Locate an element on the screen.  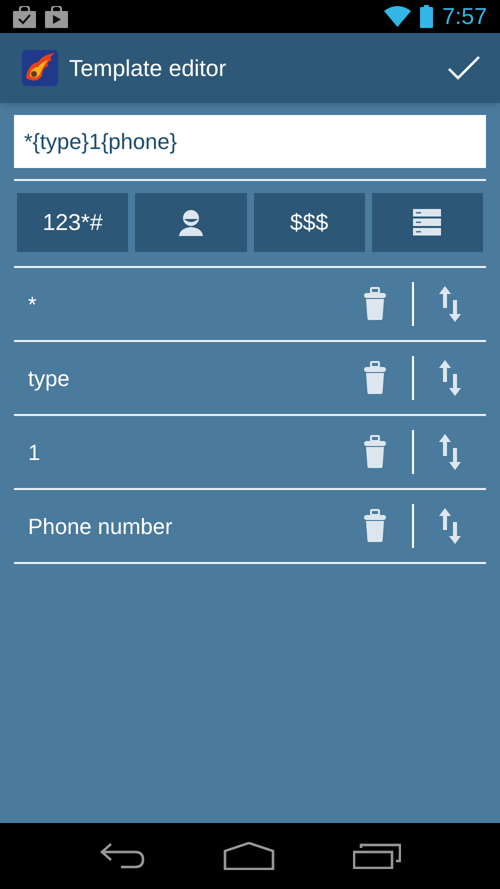
back-icon is located at coordinates (122, 856).